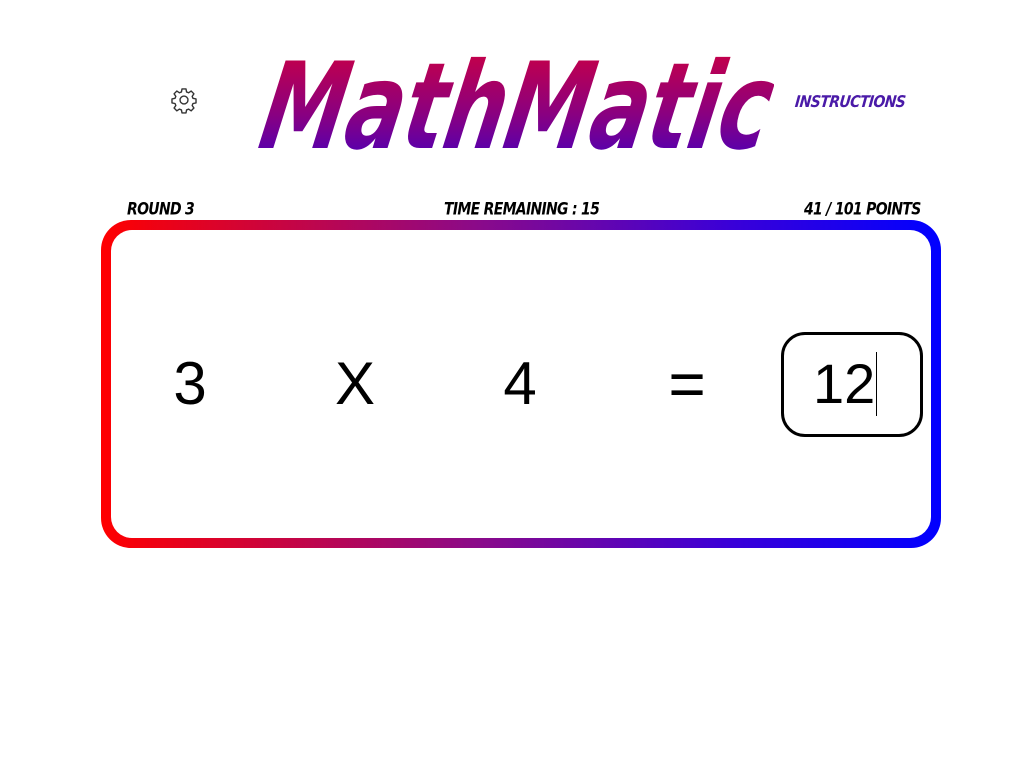 Image resolution: width=1020 pixels, height=766 pixels. Describe the element at coordinates (520, 383) in the screenshot. I see `operand-b: 4` at that location.